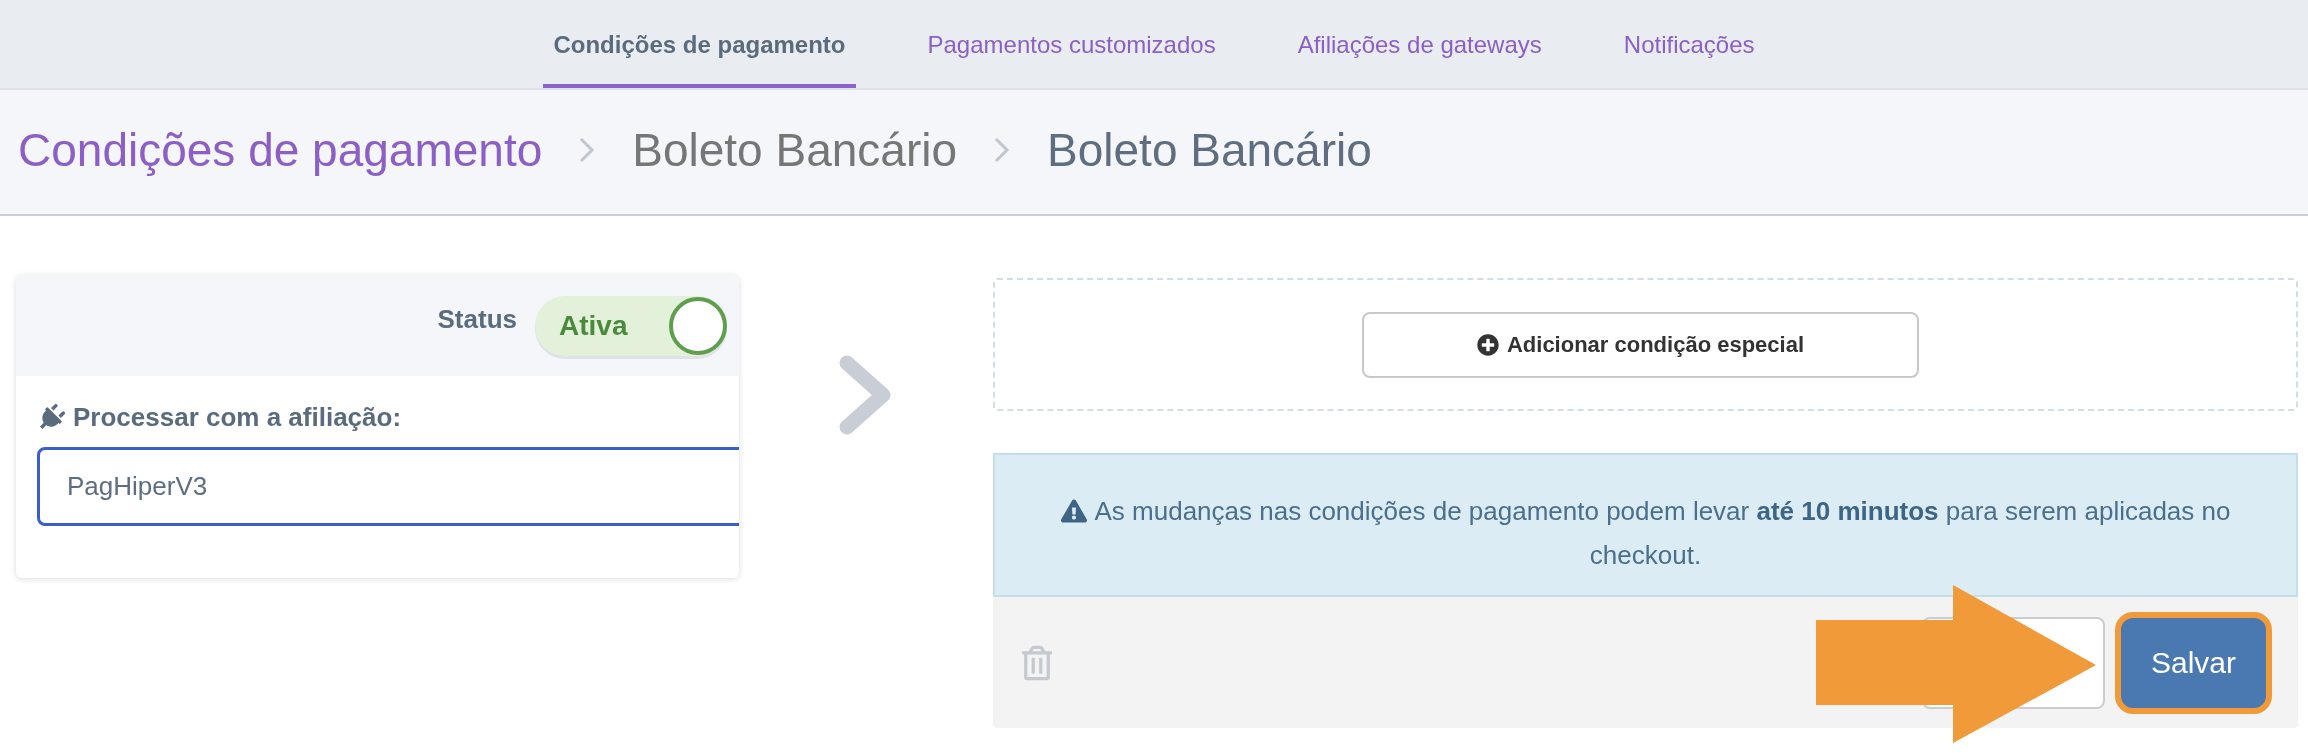 Image resolution: width=2308 pixels, height=754 pixels. Describe the element at coordinates (388, 486) in the screenshot. I see `input-field: PagHiperV3` at that location.